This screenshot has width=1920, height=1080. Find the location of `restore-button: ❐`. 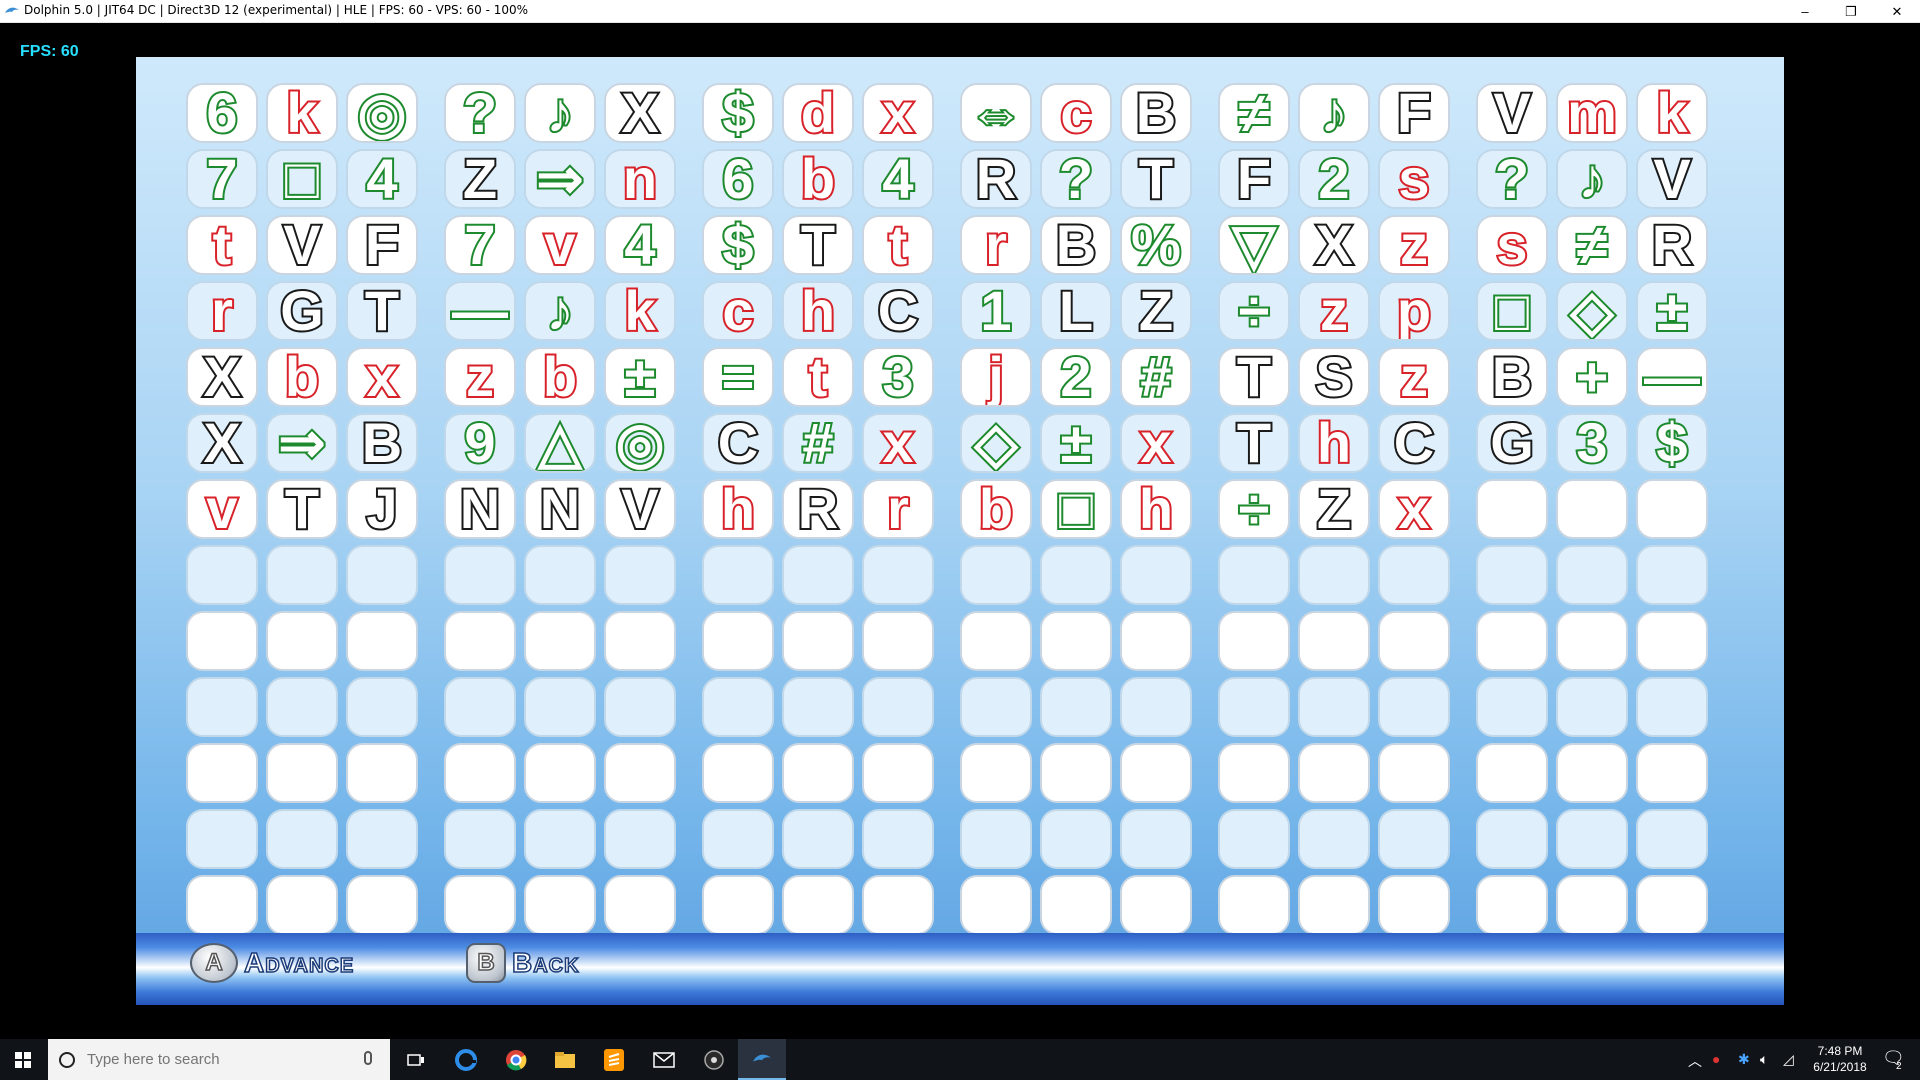

restore-button: ❐ is located at coordinates (1851, 11).